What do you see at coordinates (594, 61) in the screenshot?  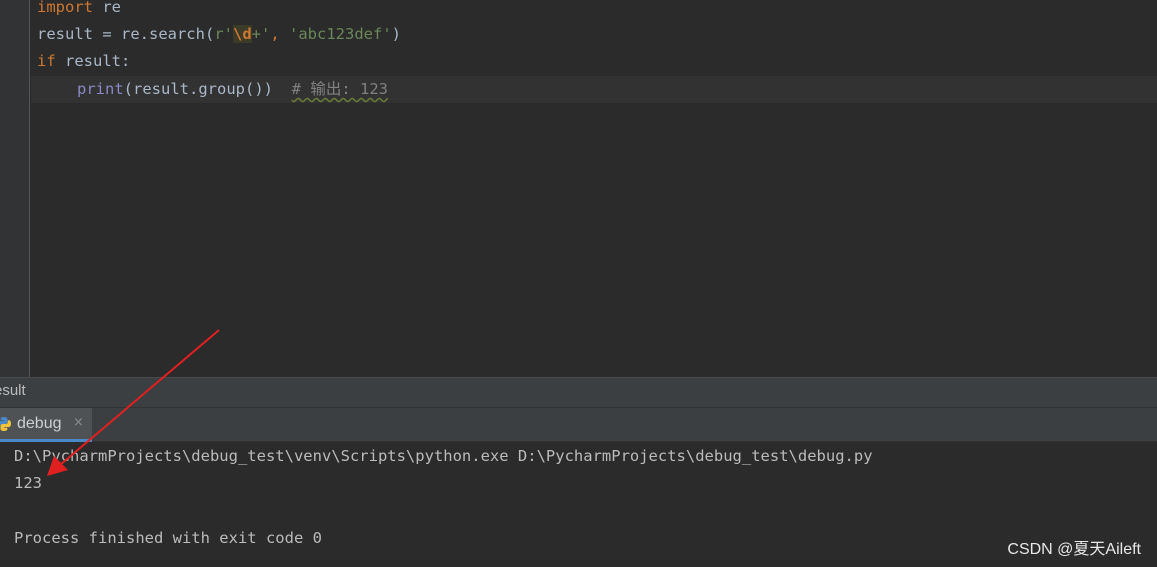 I see `code-line-3: if result:` at bounding box center [594, 61].